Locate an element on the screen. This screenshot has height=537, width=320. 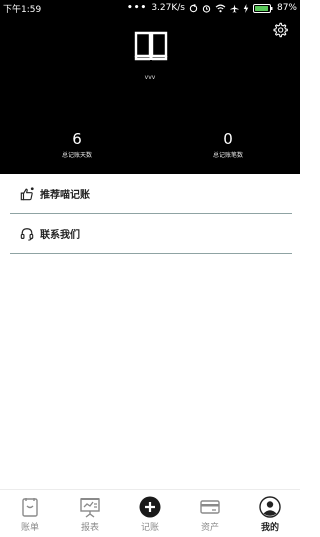
tab-label: 账单 is located at coordinates (29, 528).